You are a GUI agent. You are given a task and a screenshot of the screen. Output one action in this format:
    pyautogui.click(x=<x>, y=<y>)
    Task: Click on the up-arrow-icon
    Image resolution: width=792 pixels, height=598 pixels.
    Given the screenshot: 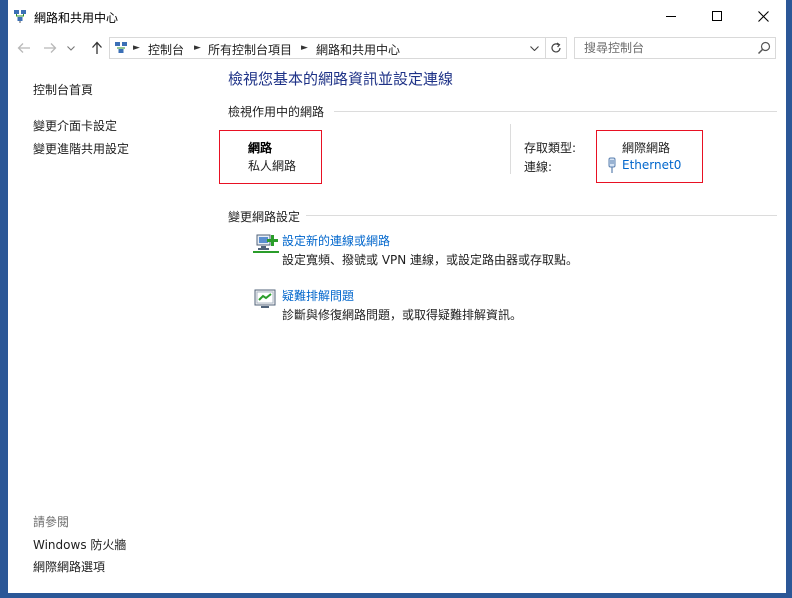 What is the action you would take?
    pyautogui.click(x=97, y=47)
    